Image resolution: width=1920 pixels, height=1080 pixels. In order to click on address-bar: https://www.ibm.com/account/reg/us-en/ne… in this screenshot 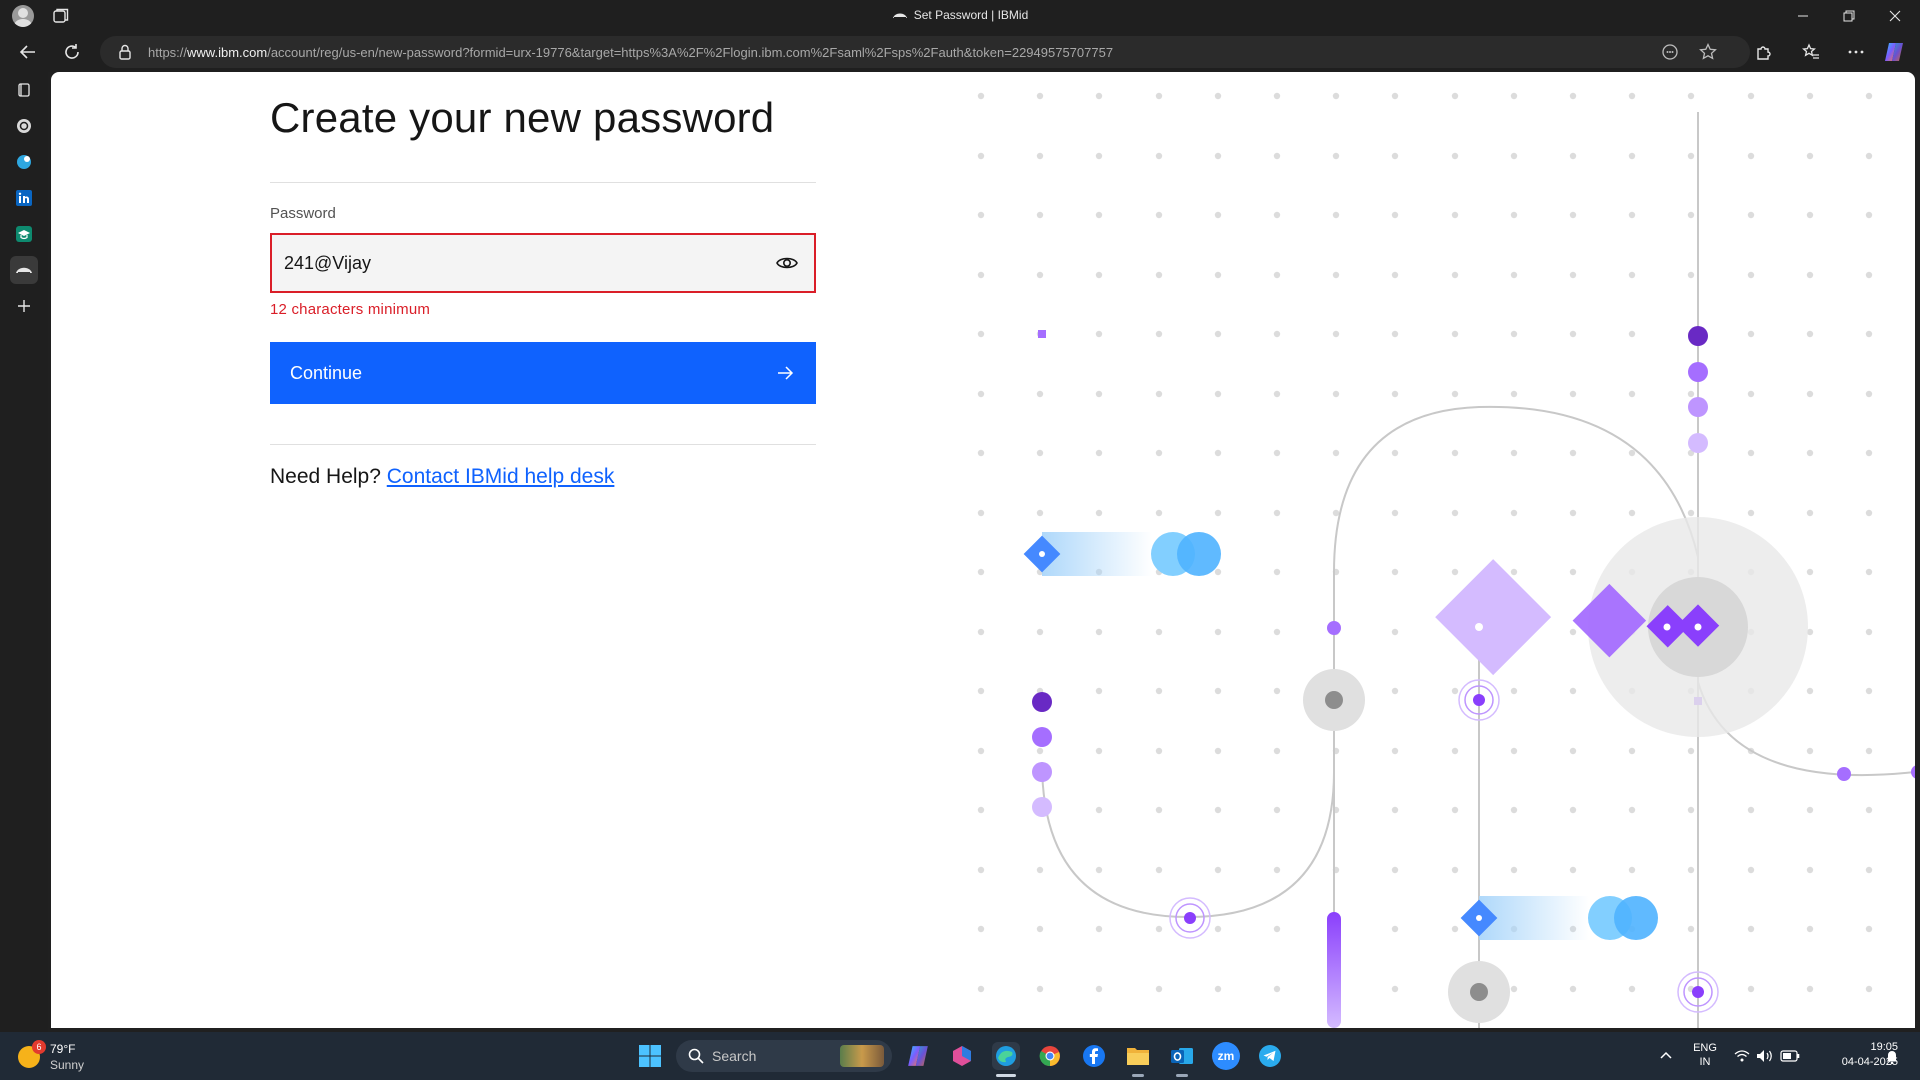, I will do `click(925, 52)`.